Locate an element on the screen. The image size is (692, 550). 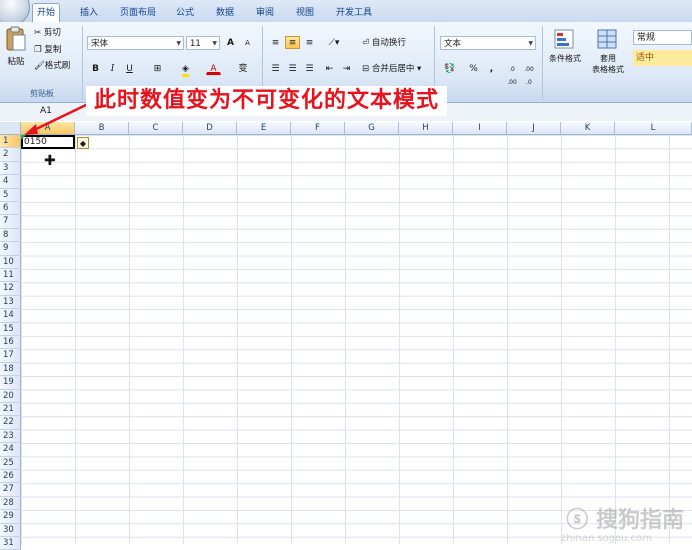
row-header-2: 2 is located at coordinates (10, 155).